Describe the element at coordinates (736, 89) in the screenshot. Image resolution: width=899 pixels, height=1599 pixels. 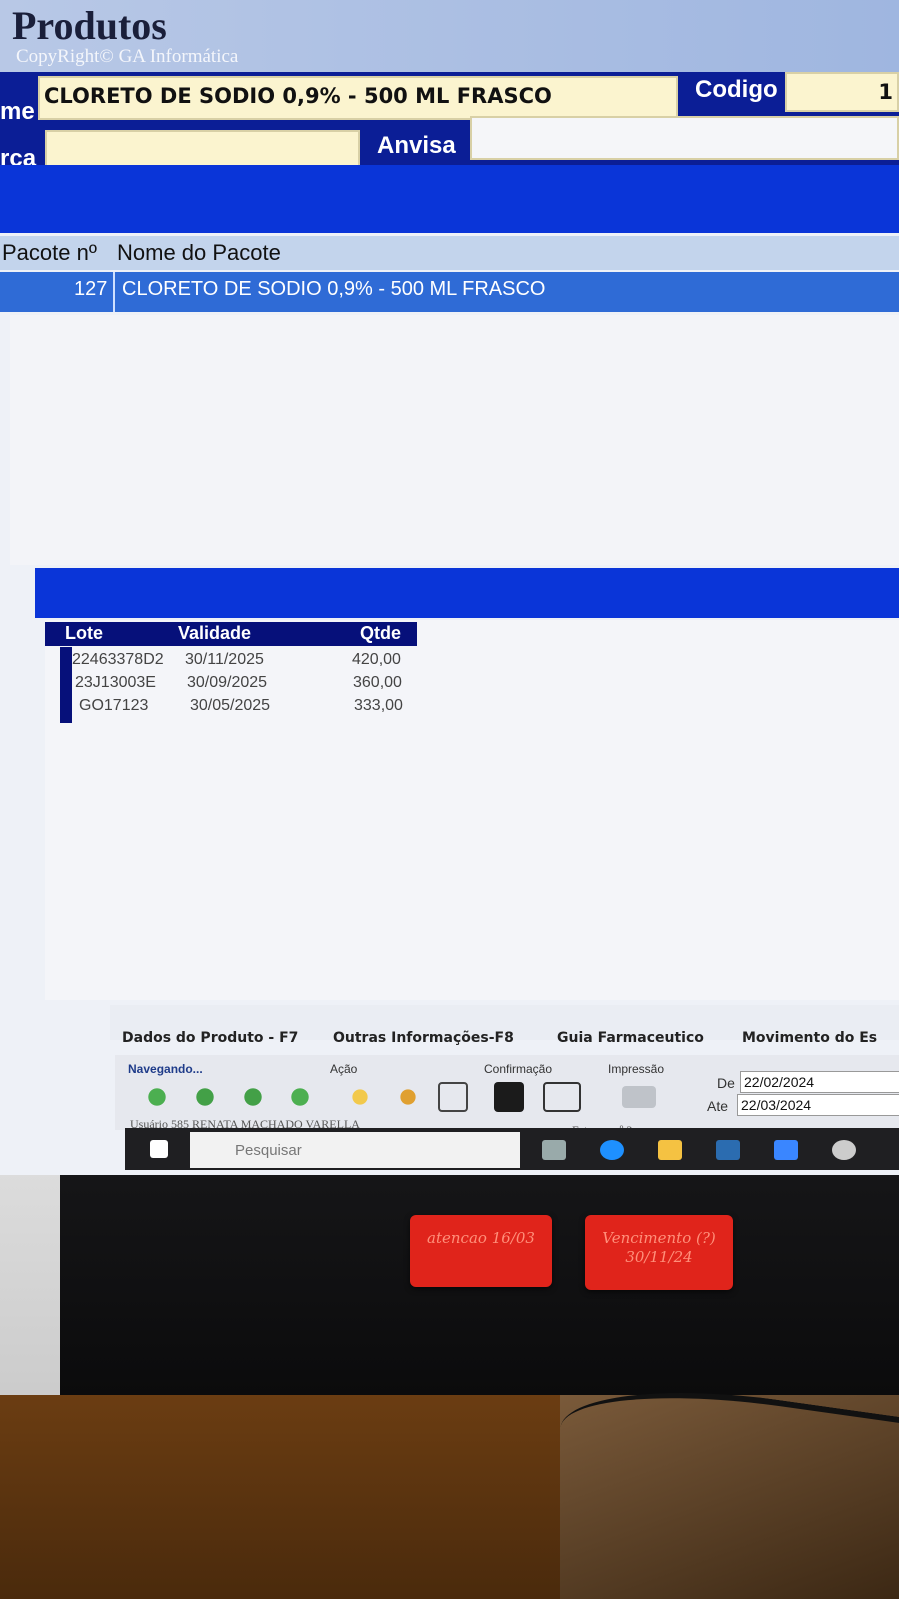
I see `codigo-label: Codigo` at that location.